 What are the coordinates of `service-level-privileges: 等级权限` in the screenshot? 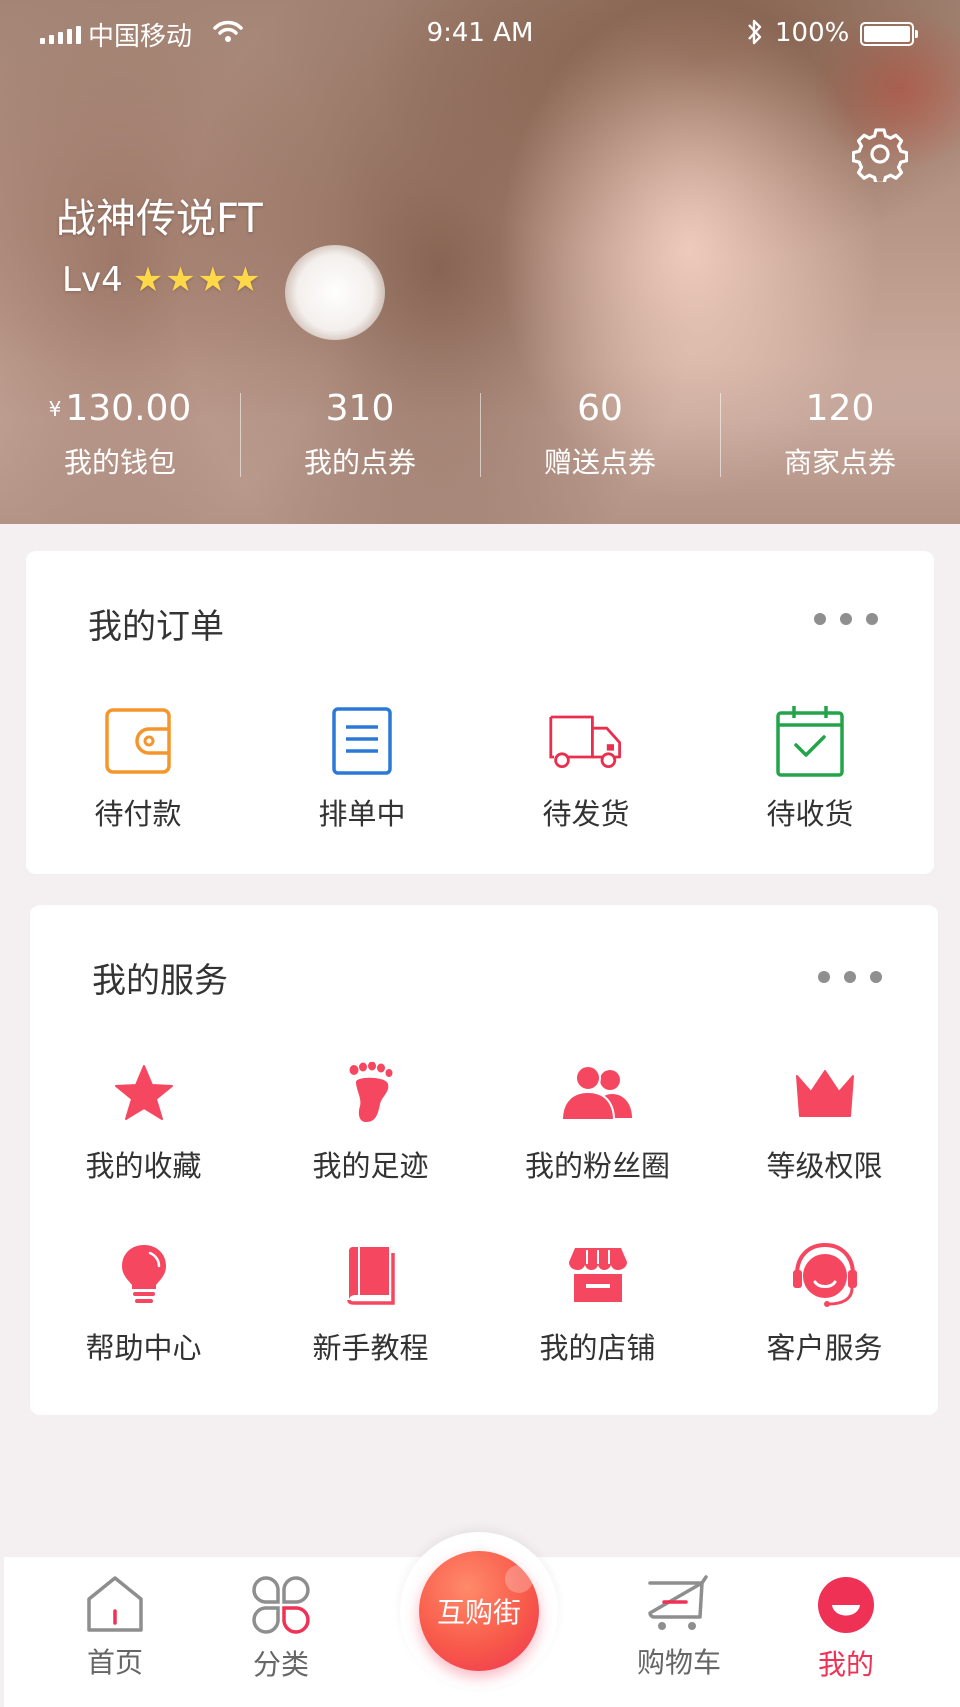 It's located at (824, 1119).